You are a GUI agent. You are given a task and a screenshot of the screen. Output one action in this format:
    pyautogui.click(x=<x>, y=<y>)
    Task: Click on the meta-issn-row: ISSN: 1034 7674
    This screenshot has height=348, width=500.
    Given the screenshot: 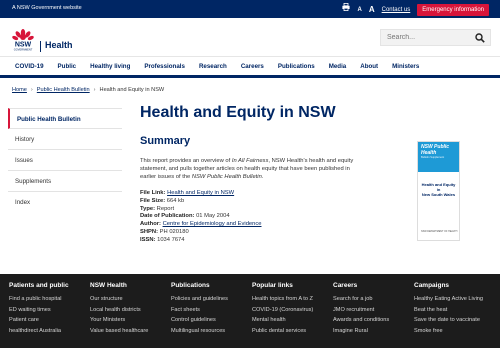 What is the action you would take?
    pyautogui.click(x=201, y=241)
    